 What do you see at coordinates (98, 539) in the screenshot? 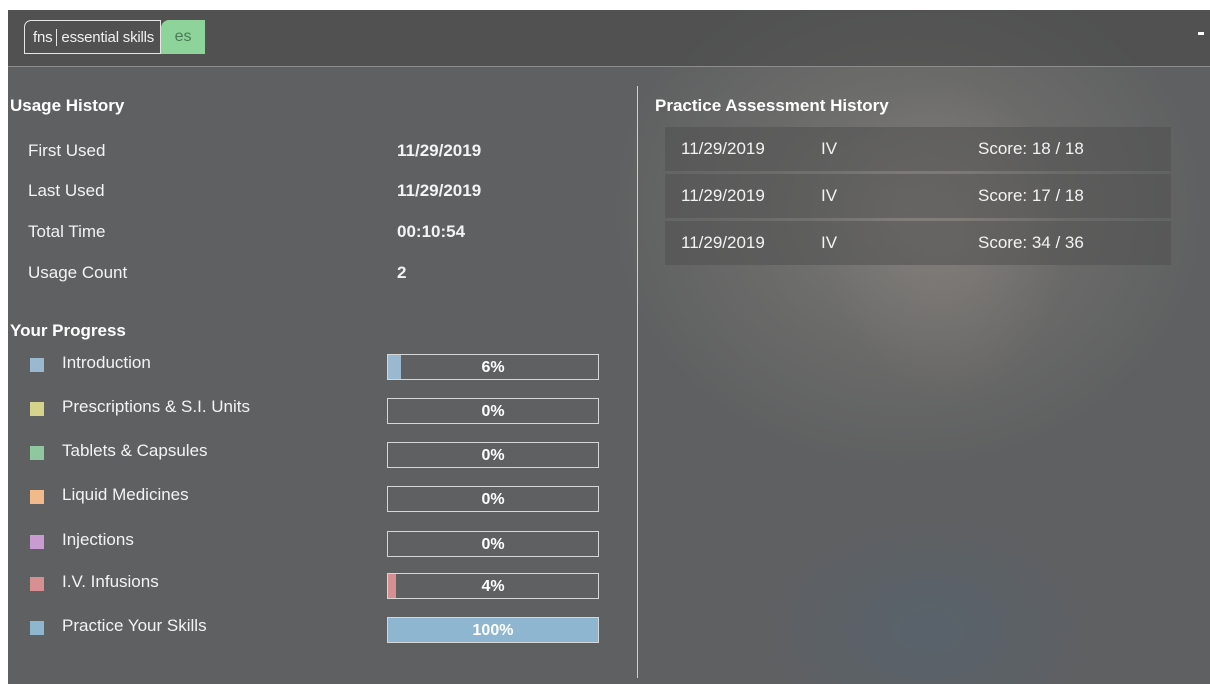
I see `progress-label: Injections` at bounding box center [98, 539].